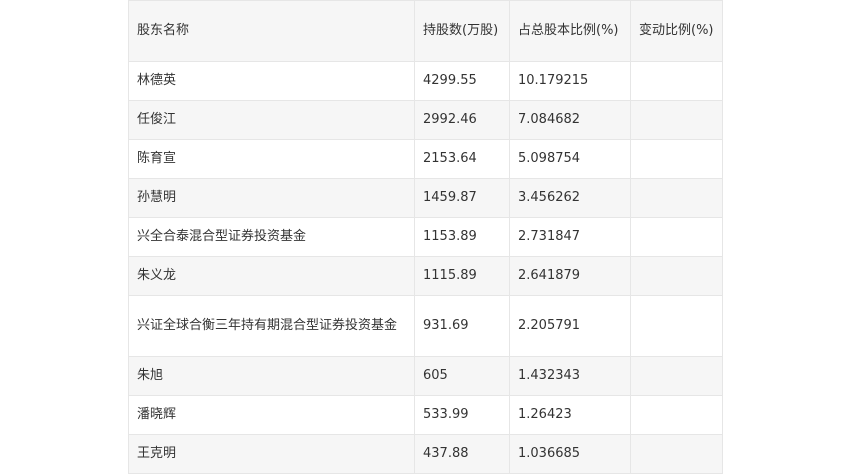 The image size is (850, 474). I want to click on cell-shareholder-name: 任俊江, so click(271, 120).